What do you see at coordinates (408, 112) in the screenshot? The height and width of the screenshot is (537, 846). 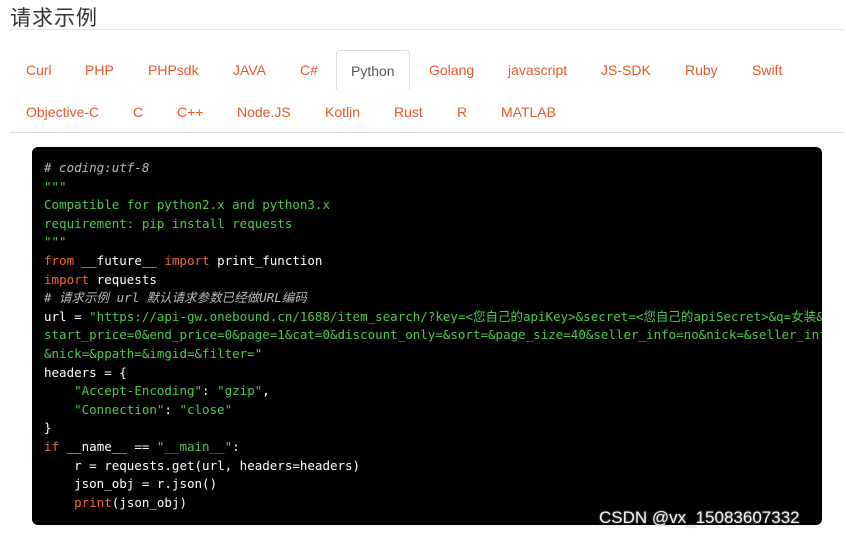 I see `tab-rust: Rust` at bounding box center [408, 112].